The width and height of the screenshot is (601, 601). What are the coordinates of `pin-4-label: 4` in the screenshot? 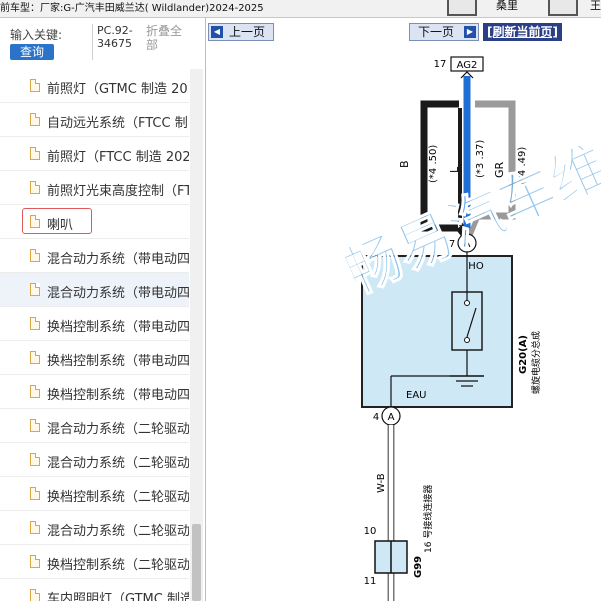 It's located at (376, 417).